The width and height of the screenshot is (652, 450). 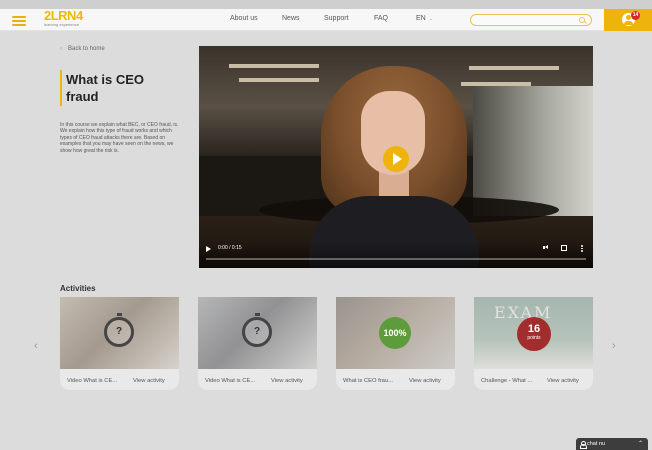 I want to click on score-badge: 100%, so click(x=395, y=333).